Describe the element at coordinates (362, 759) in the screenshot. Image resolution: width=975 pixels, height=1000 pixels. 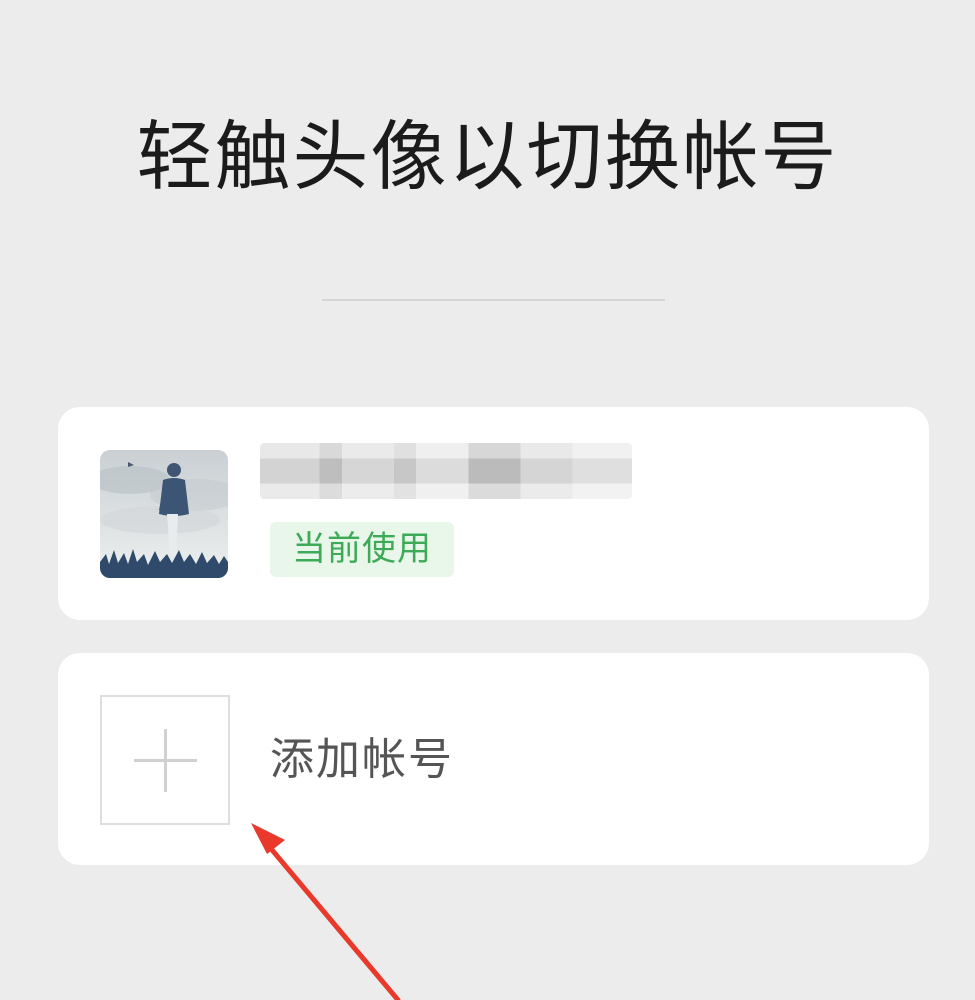
I see `add-account-label: 添加帐号` at that location.